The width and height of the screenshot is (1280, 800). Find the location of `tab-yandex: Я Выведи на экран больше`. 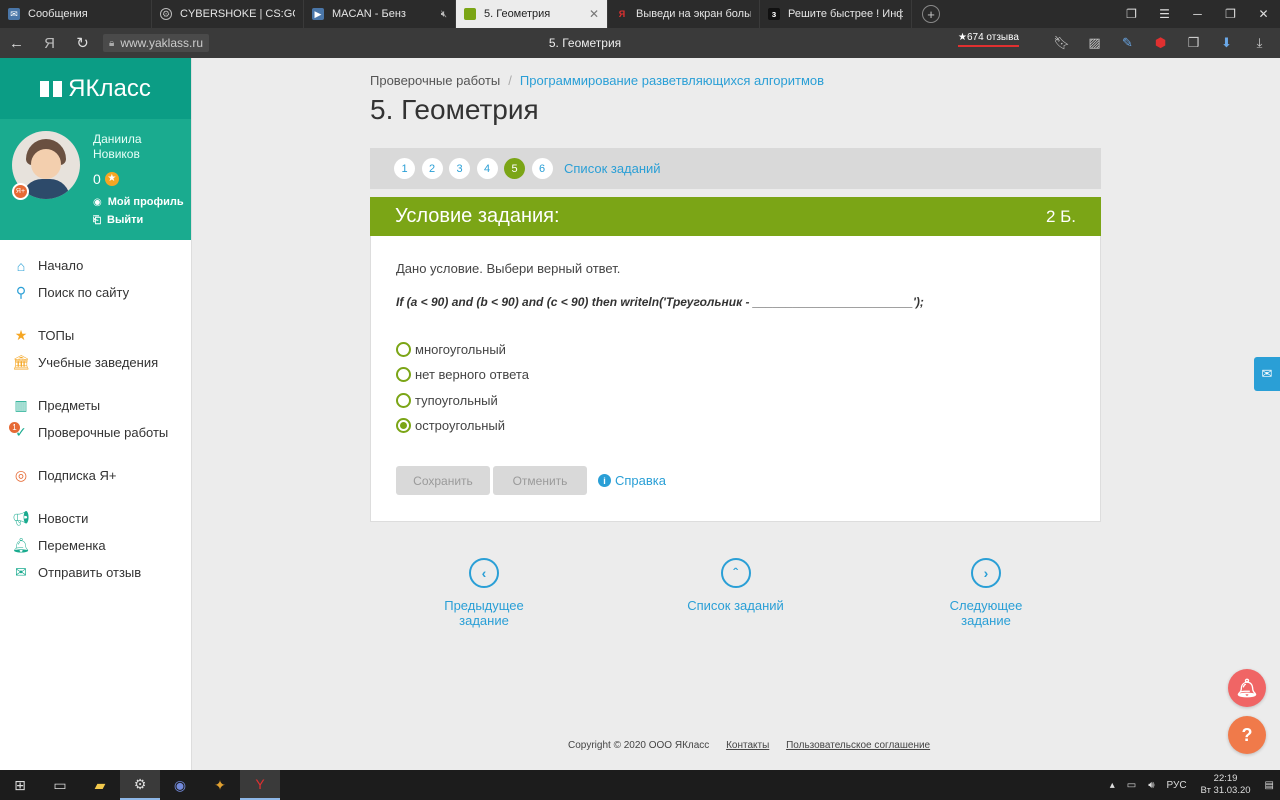

tab-yandex: Я Выведи на экран больше is located at coordinates (684, 14).